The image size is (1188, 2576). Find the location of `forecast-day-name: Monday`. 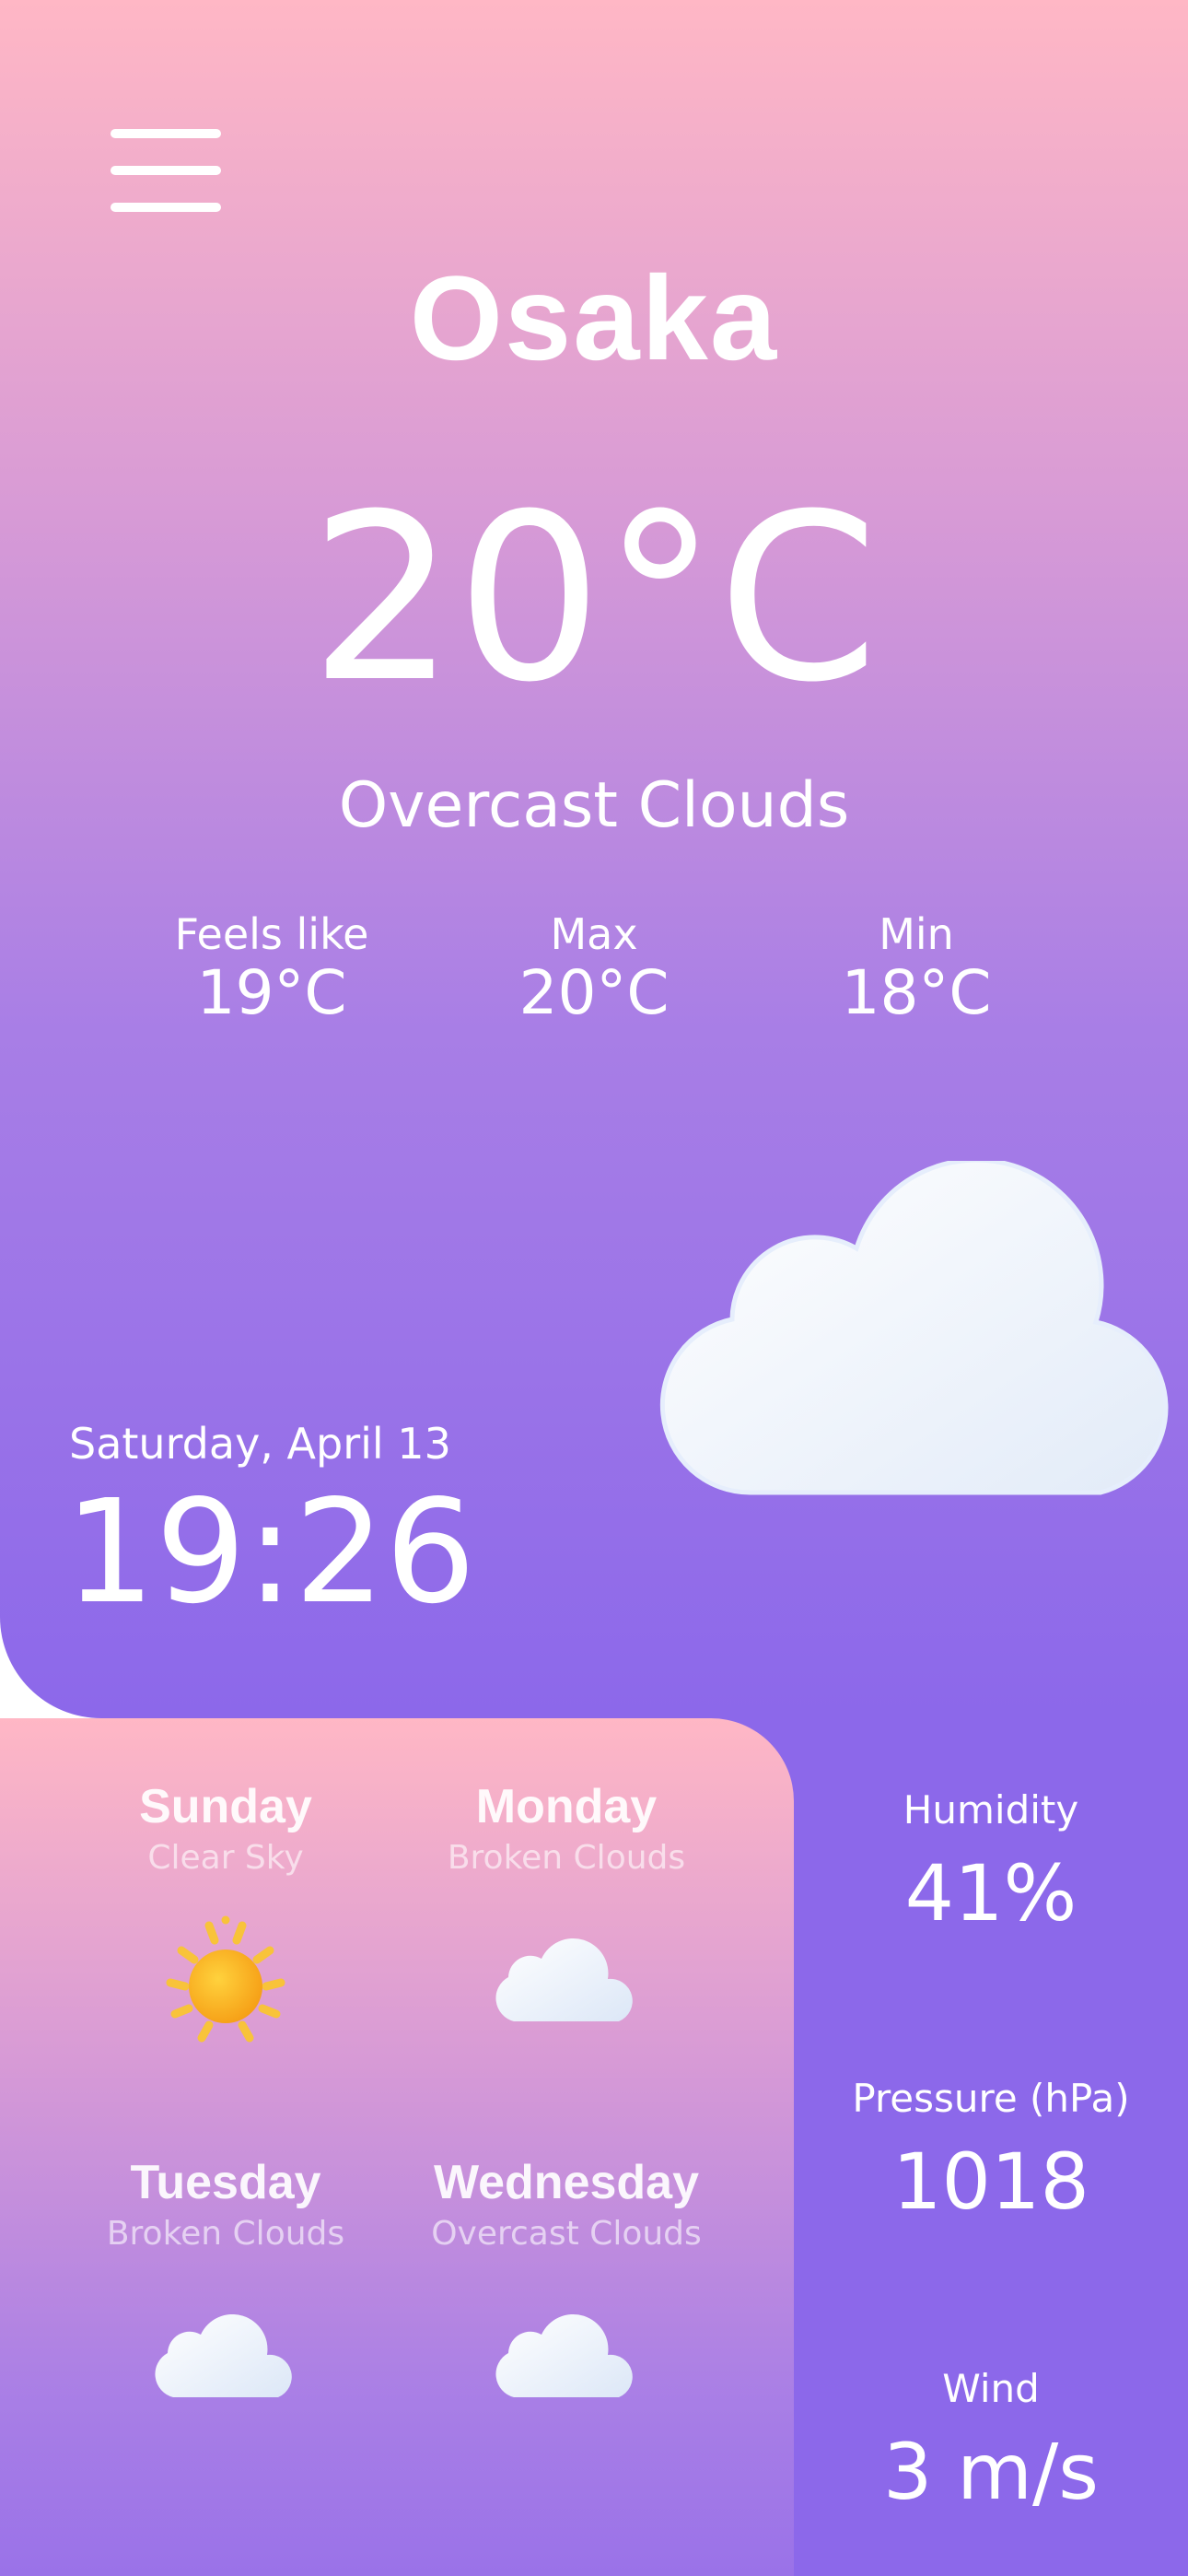

forecast-day-name: Monday is located at coordinates (566, 1806).